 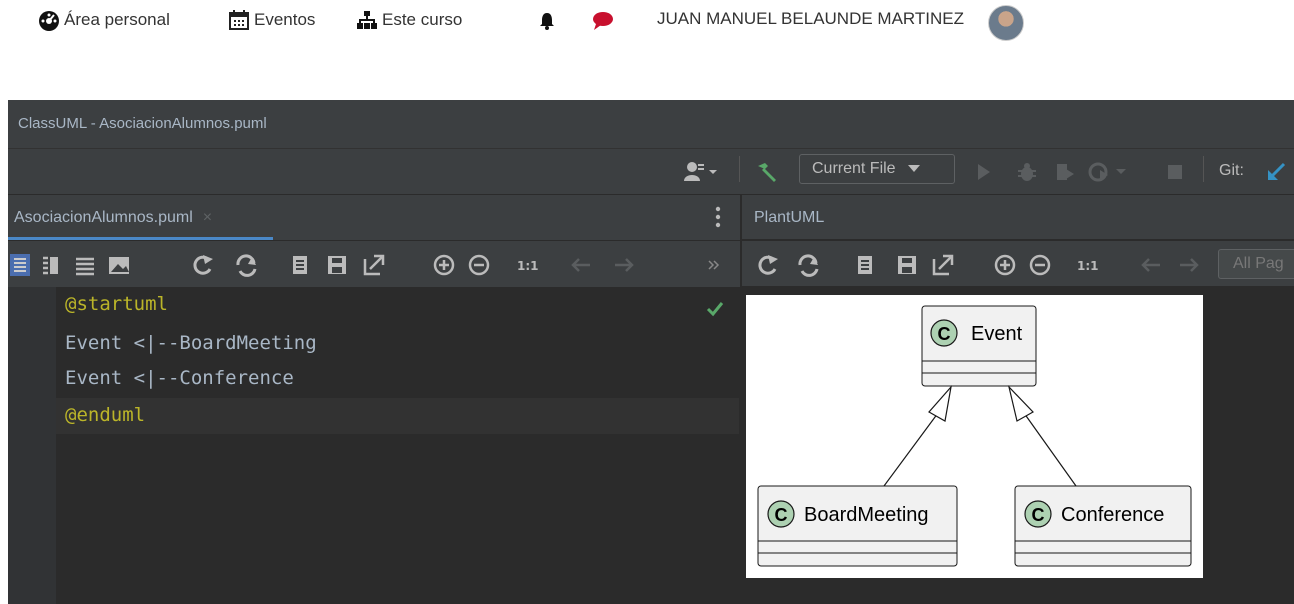 I want to click on class-event: C Event, so click(x=979, y=346).